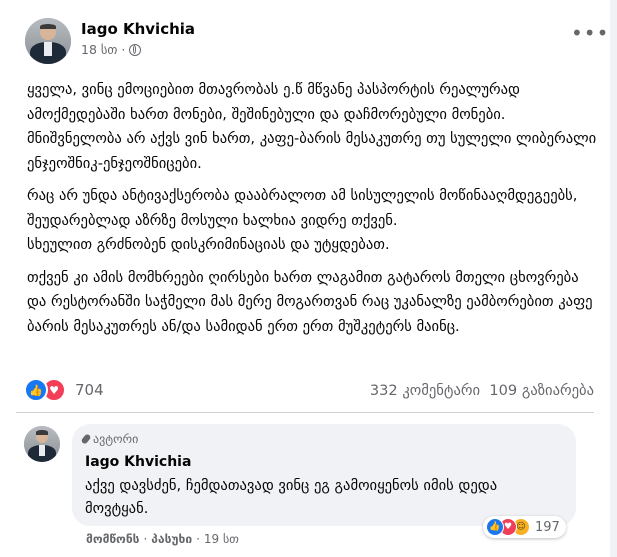  I want to click on comment-actions: მომწონს · პასუხი · 19 სთ, so click(162, 539).